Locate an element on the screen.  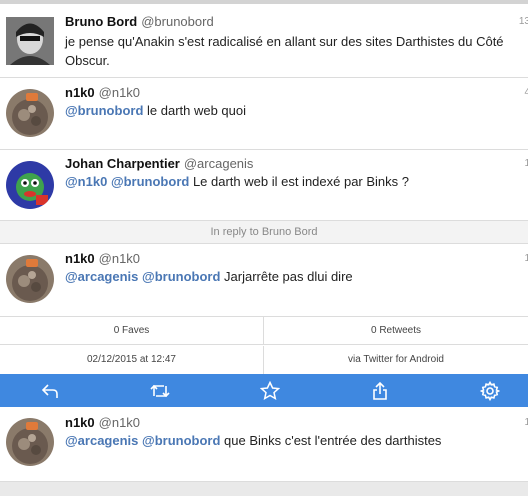
author-name: Johan Charpentier is located at coordinates (122, 163).